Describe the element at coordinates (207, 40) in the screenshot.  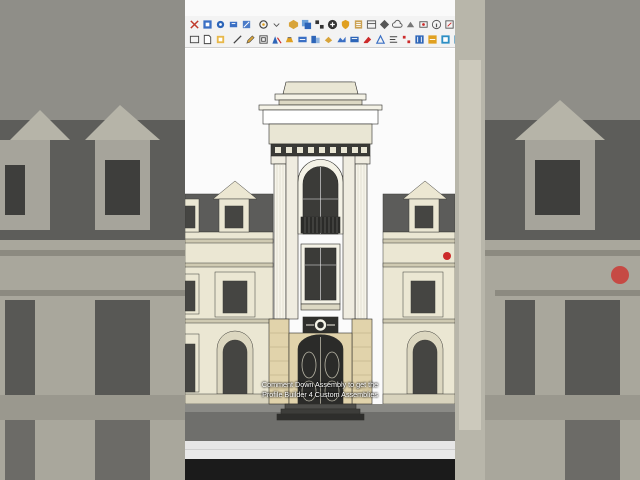
I see `page-icon` at that location.